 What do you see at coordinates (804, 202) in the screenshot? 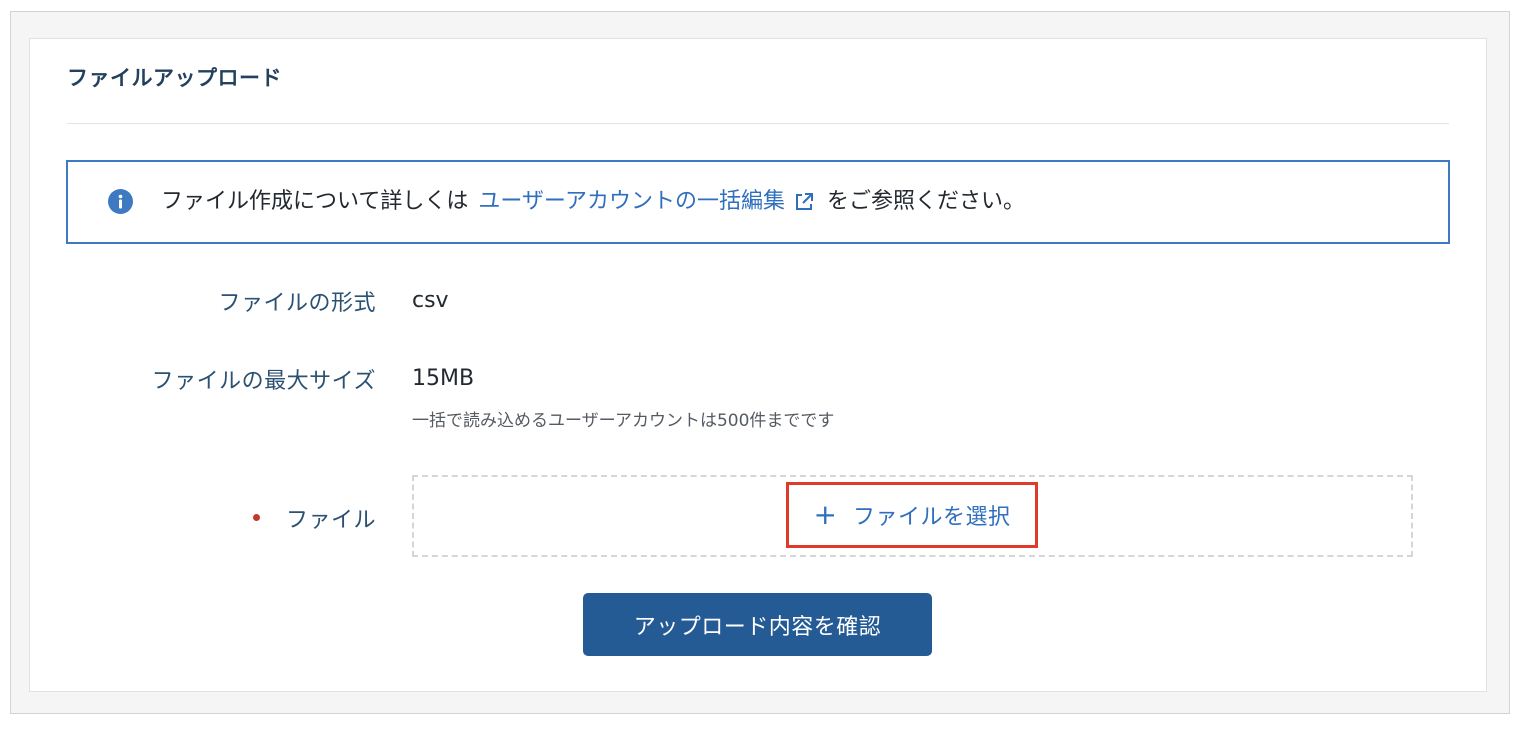
I see `external-link-icon` at bounding box center [804, 202].